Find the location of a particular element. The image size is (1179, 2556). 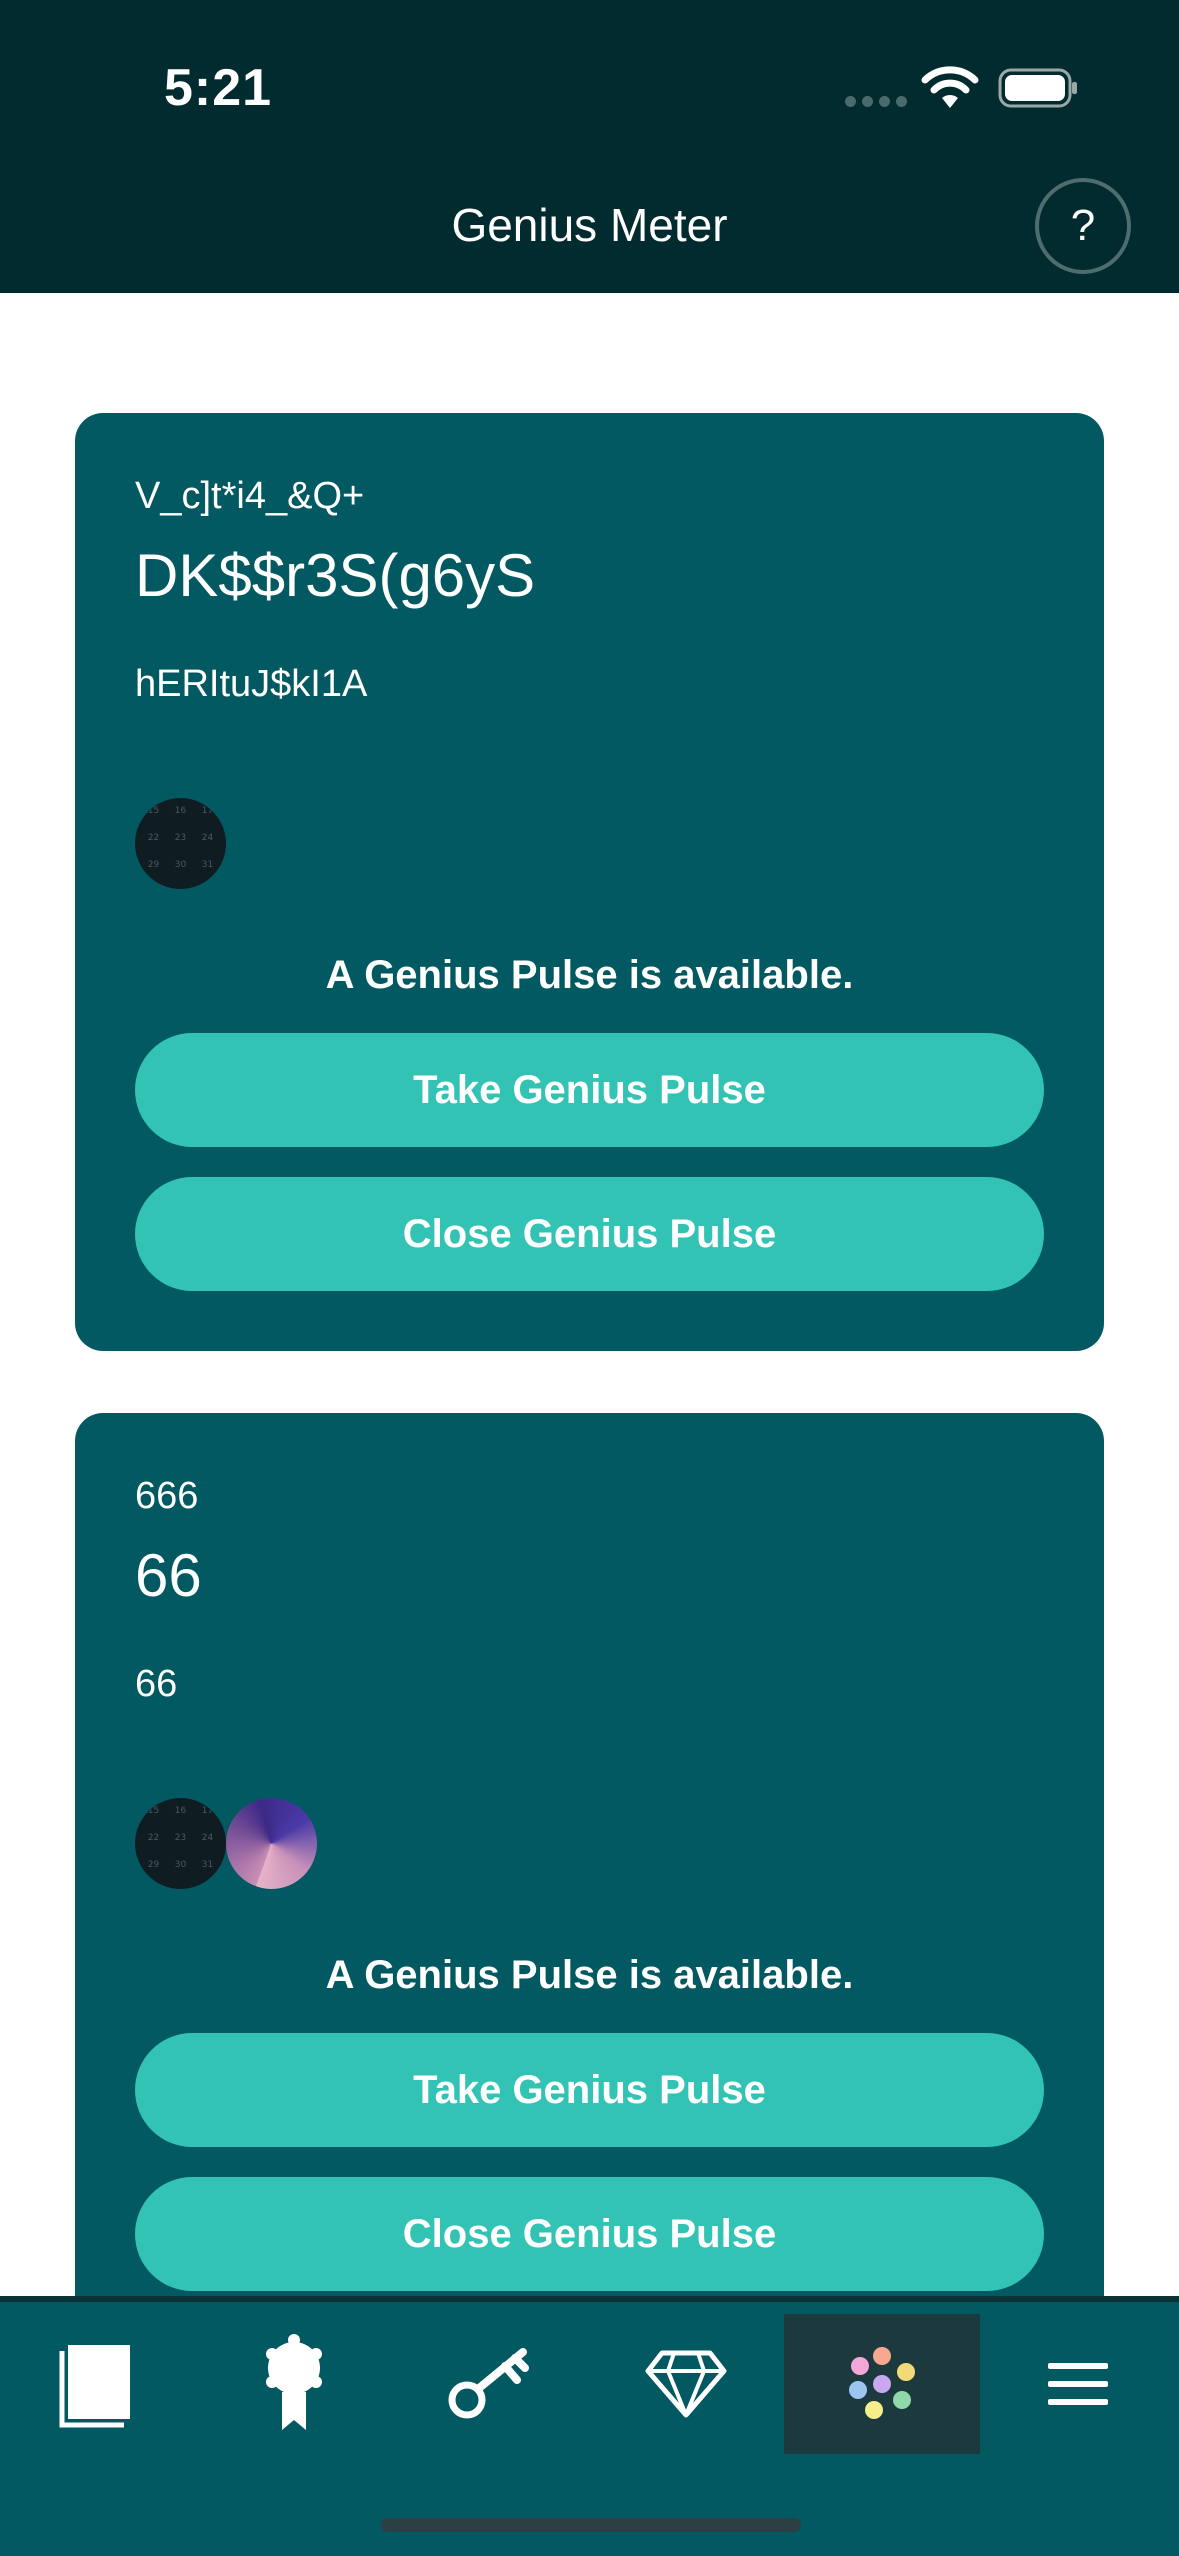

tab-achievements is located at coordinates (294, 2384).